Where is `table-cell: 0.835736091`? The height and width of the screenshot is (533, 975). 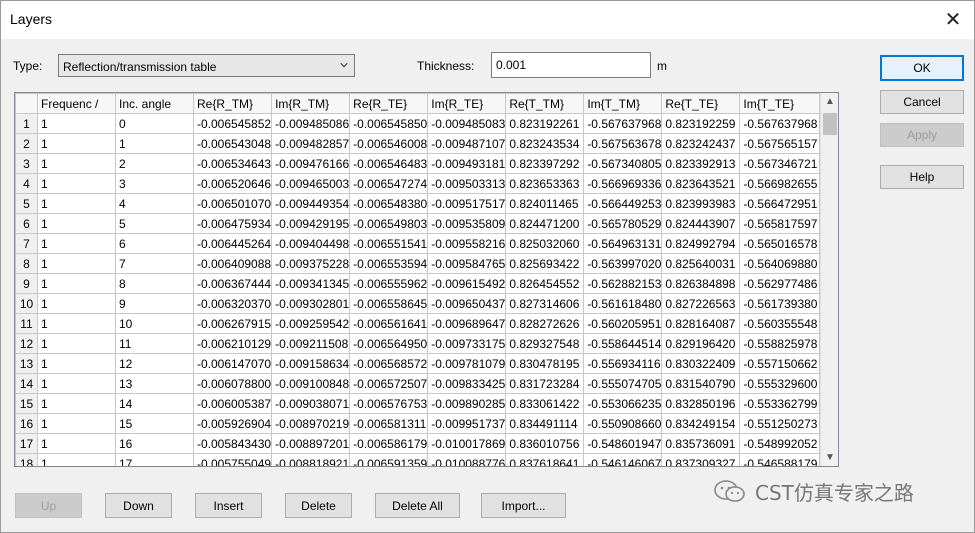 table-cell: 0.835736091 is located at coordinates (701, 443).